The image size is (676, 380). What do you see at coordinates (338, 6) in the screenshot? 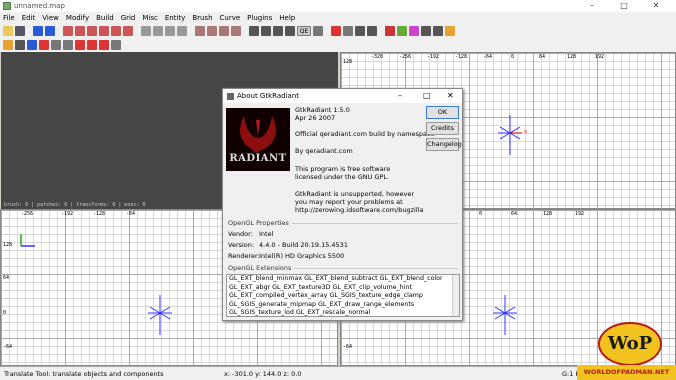
I see `window-titlebar: unnamed.map` at bounding box center [338, 6].